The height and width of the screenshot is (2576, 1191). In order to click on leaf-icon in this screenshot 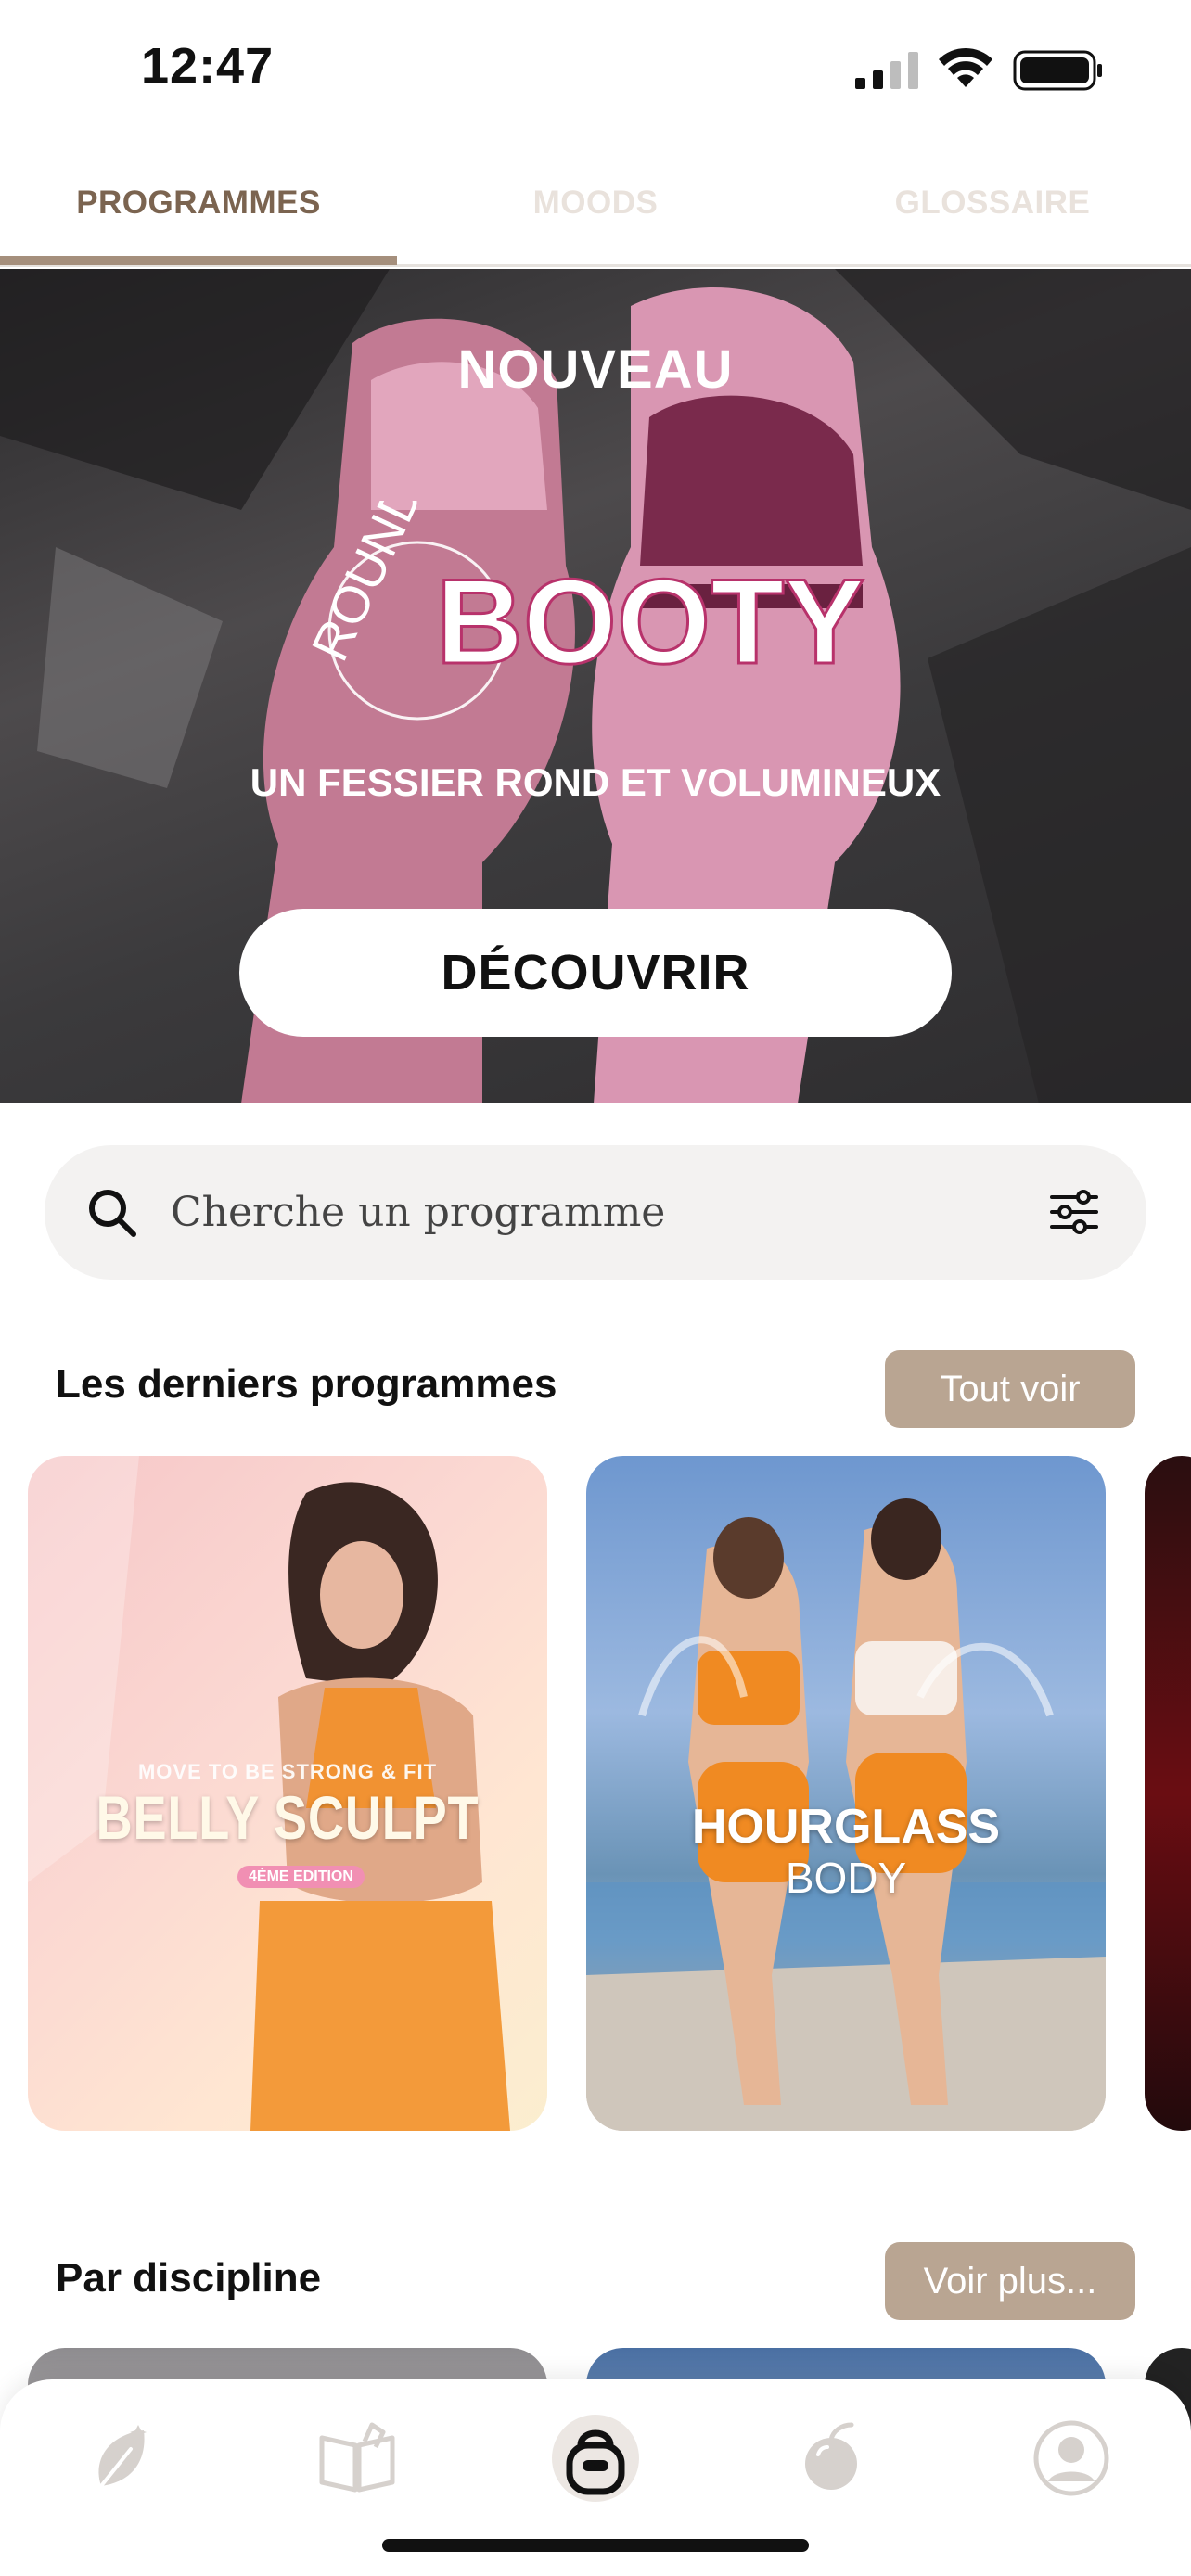, I will do `click(122, 2457)`.